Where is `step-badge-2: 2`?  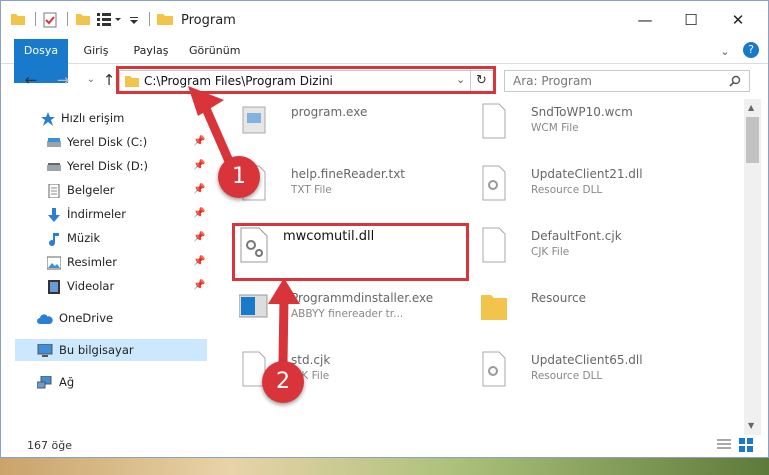 step-badge-2: 2 is located at coordinates (283, 382).